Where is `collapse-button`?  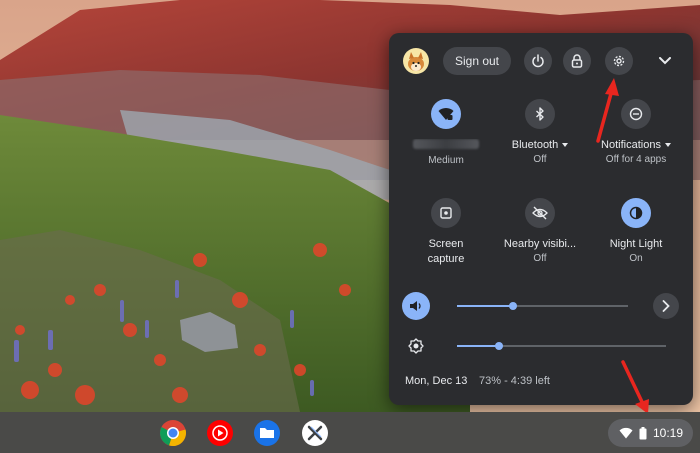
collapse-button is located at coordinates (665, 61).